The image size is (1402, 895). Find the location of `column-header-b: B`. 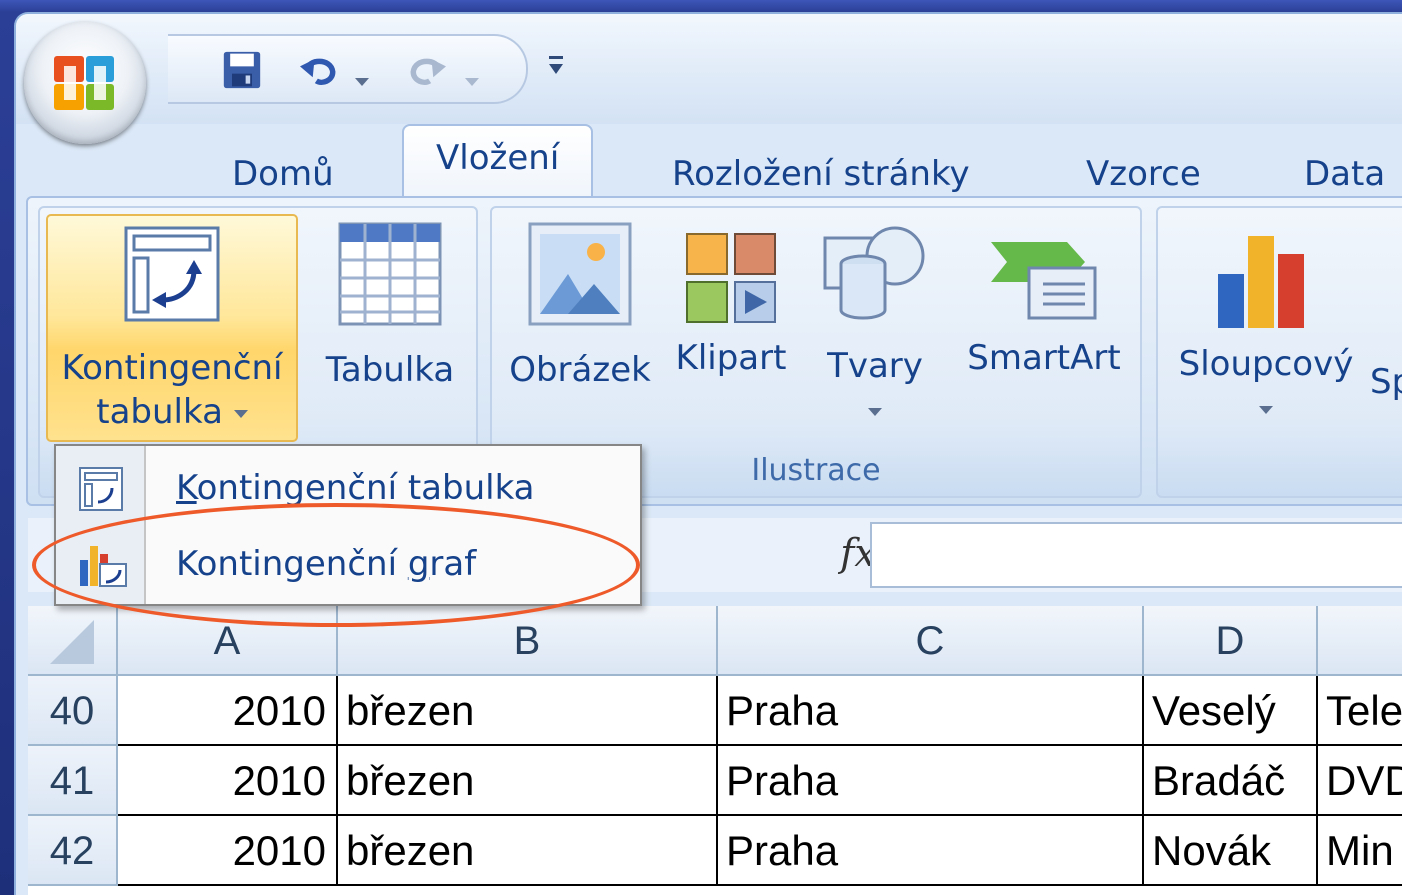

column-header-b: B is located at coordinates (528, 641).